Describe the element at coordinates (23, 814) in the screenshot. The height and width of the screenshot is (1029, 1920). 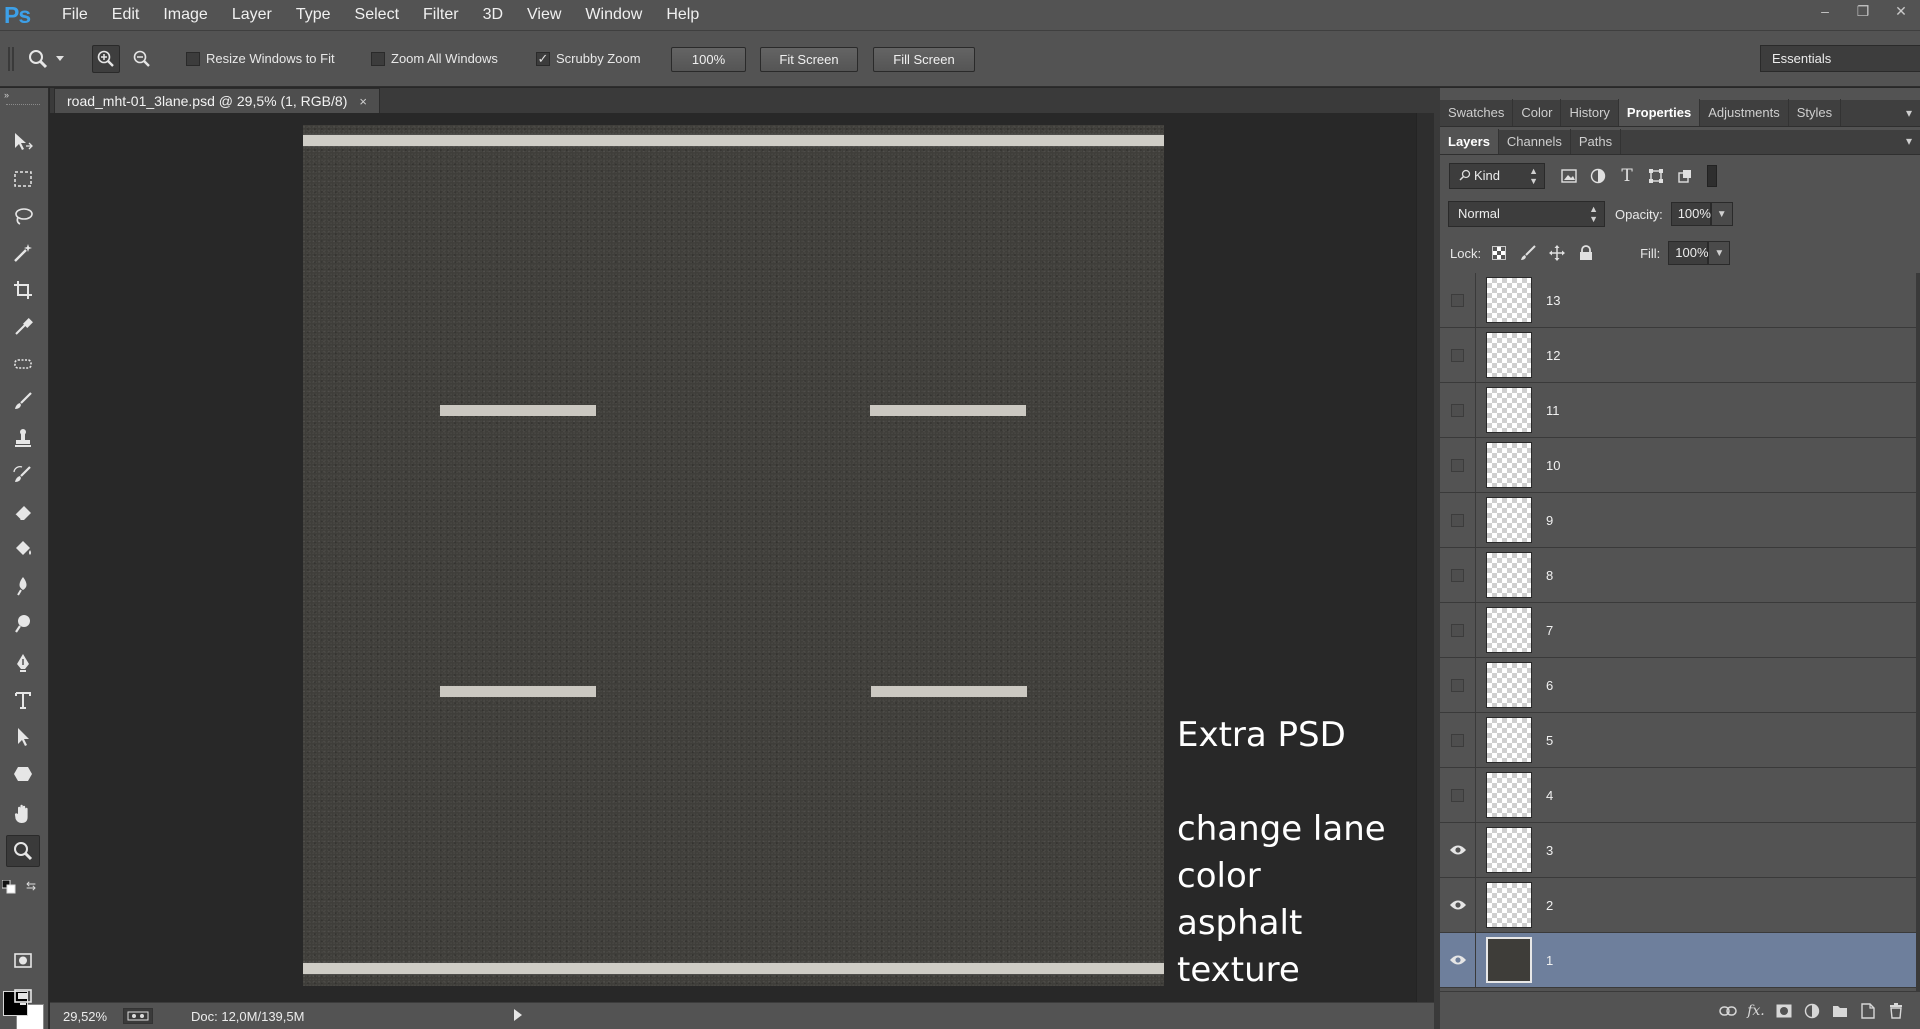
I see `hand-tool-icon` at that location.